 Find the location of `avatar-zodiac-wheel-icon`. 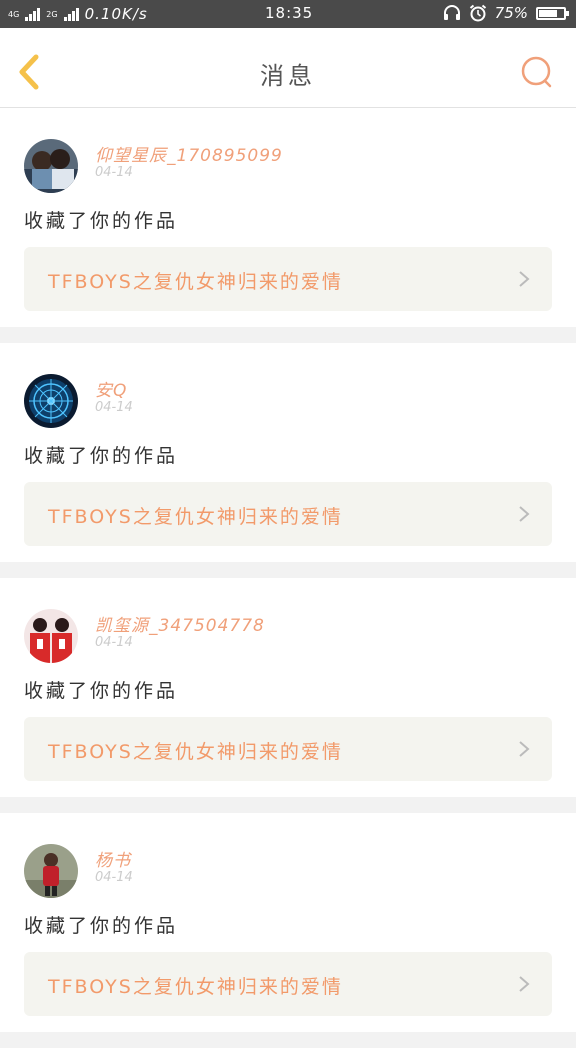

avatar-zodiac-wheel-icon is located at coordinates (51, 401).